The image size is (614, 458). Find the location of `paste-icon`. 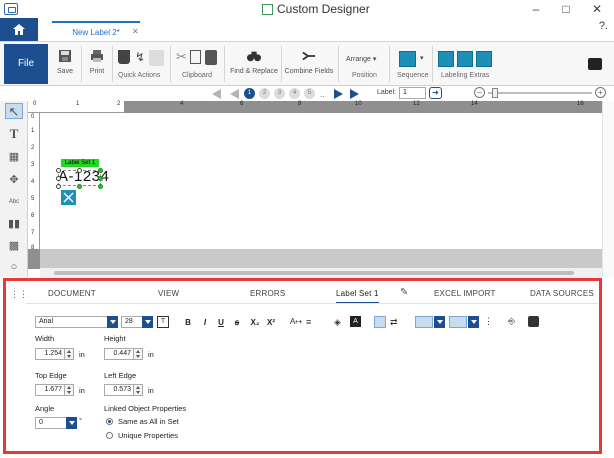

paste-icon is located at coordinates (211, 57).